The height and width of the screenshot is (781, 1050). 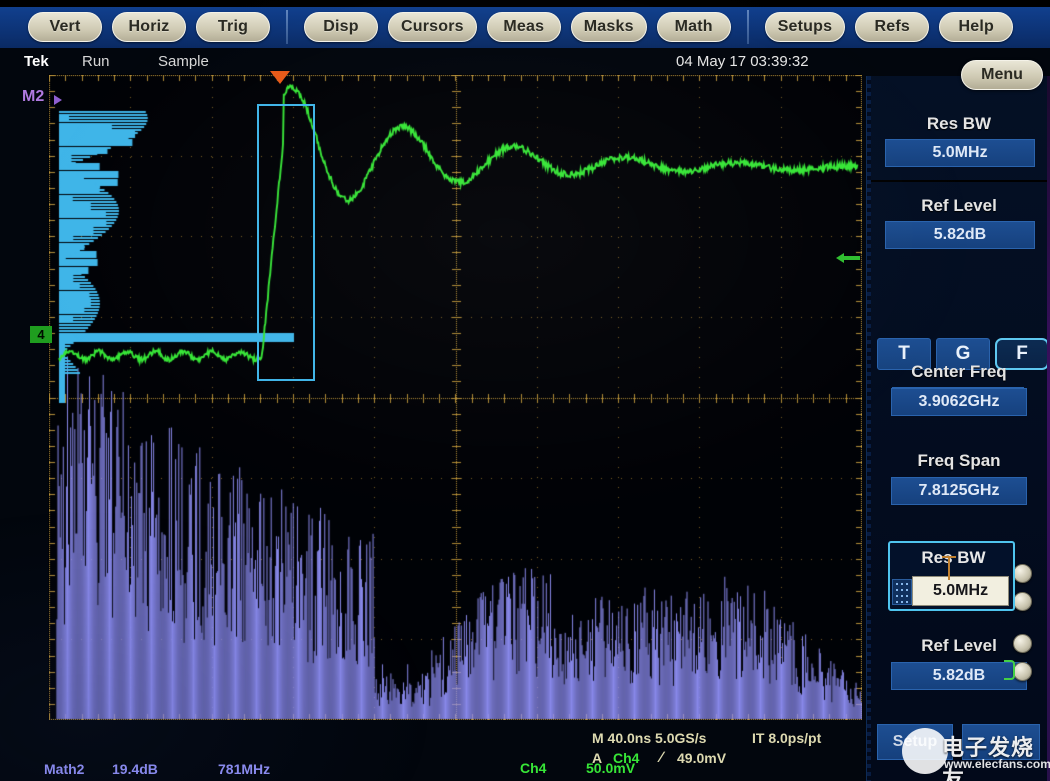 I want to click on sidebar-ref-level-label: Ref Level, so click(x=959, y=205).